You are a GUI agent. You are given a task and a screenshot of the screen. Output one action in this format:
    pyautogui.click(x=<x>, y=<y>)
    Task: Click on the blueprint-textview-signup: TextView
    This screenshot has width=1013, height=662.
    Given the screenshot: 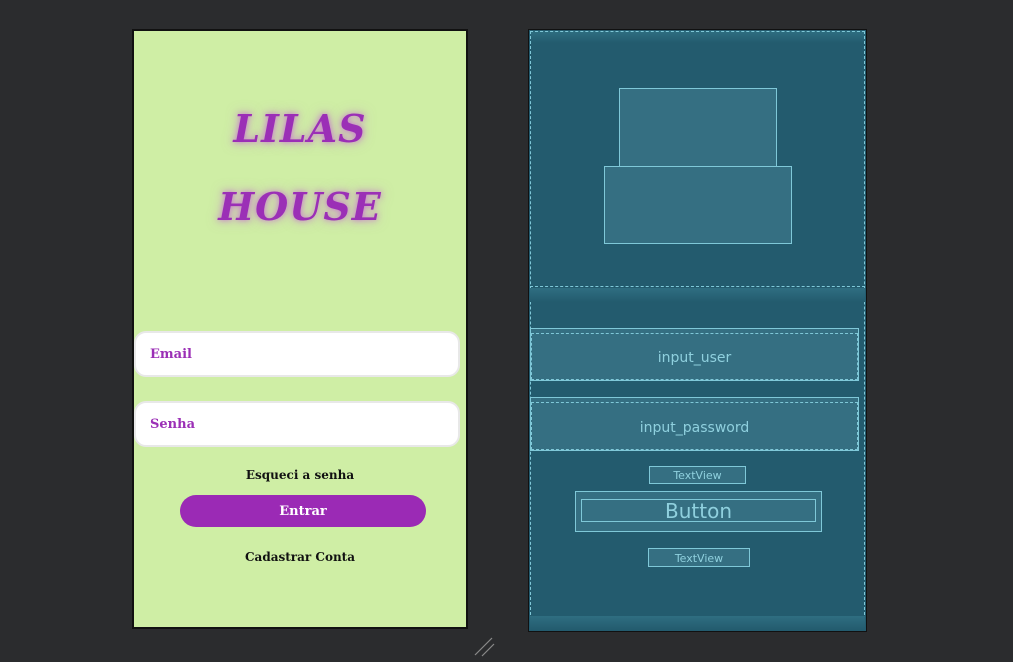 What is the action you would take?
    pyautogui.click(x=699, y=557)
    